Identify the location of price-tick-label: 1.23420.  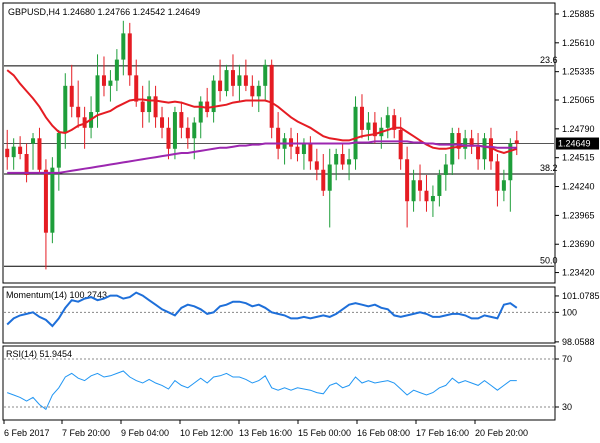
(578, 273).